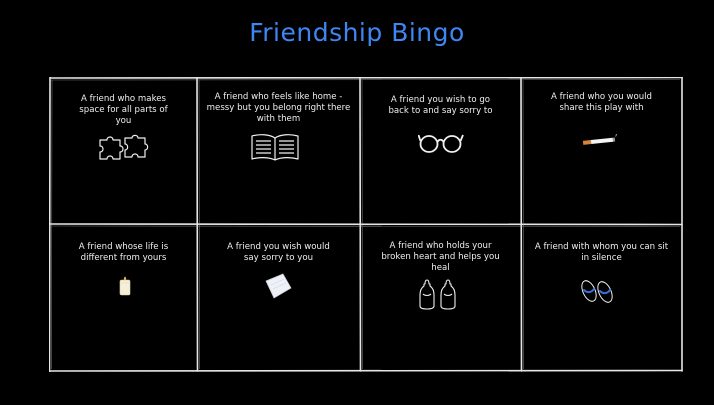 The width and height of the screenshot is (714, 405). Describe the element at coordinates (278, 286) in the screenshot. I see `paper-sheet-icon` at that location.